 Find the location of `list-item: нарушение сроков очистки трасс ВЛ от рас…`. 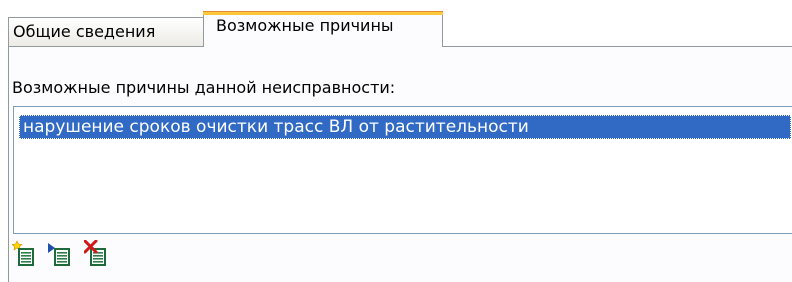

list-item: нарушение сроков очистки трасс ВЛ от рас… is located at coordinates (405, 127).